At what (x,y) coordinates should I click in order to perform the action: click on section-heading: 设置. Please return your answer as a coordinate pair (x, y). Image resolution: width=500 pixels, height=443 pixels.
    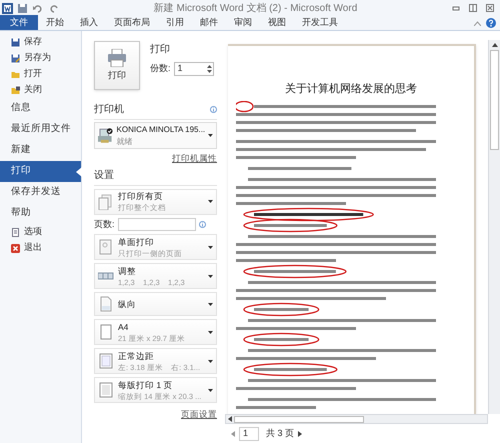
    Looking at the image, I should click on (104, 175).